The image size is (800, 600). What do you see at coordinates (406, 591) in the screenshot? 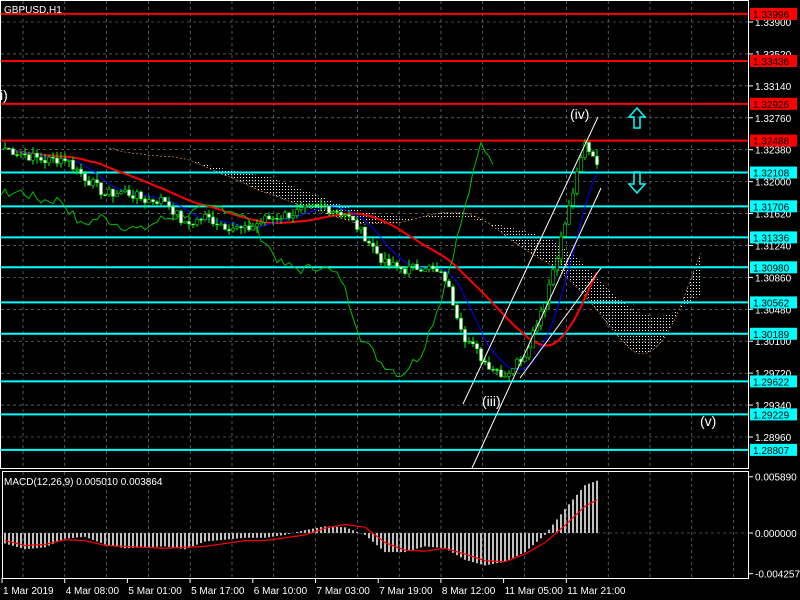
I see `time-tick: 7 Mar 19:00` at bounding box center [406, 591].